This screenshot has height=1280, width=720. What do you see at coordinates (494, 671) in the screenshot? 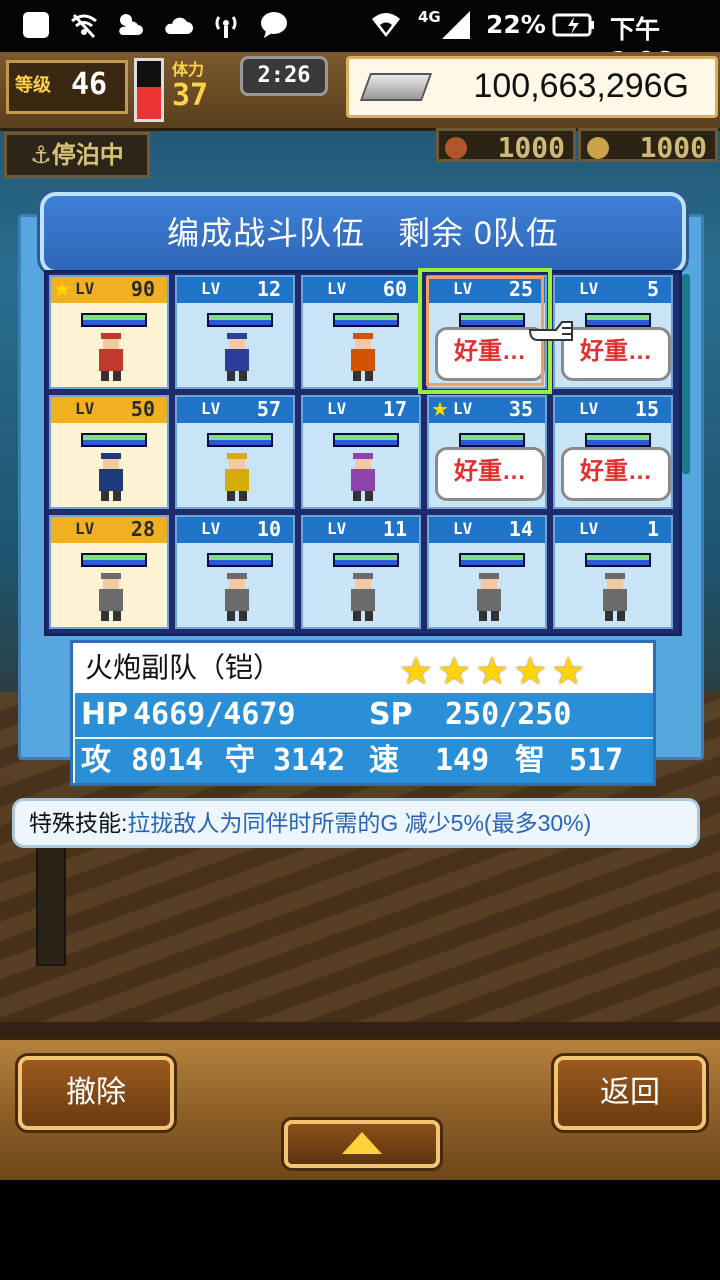
I see `unit-rarity-stars: ★★★★★` at bounding box center [494, 671].